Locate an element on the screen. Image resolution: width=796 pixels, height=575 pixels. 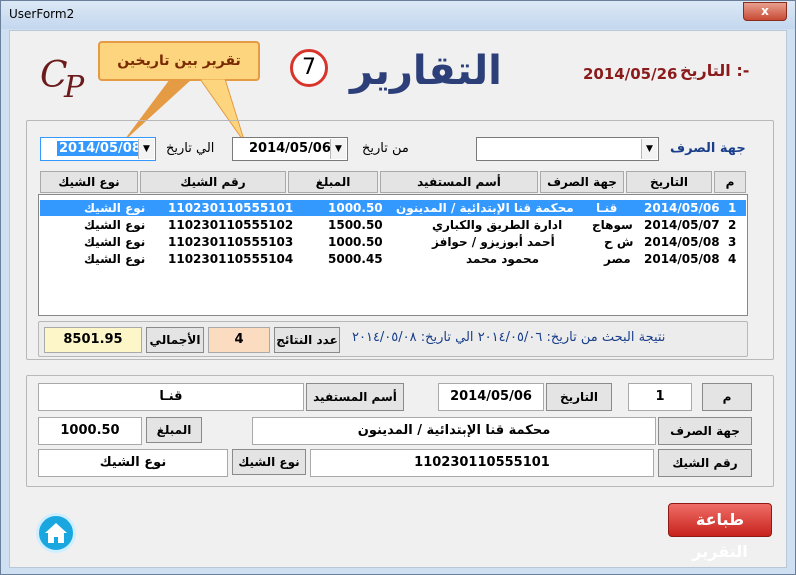
col-header-date: التاريخ is located at coordinates (669, 182).